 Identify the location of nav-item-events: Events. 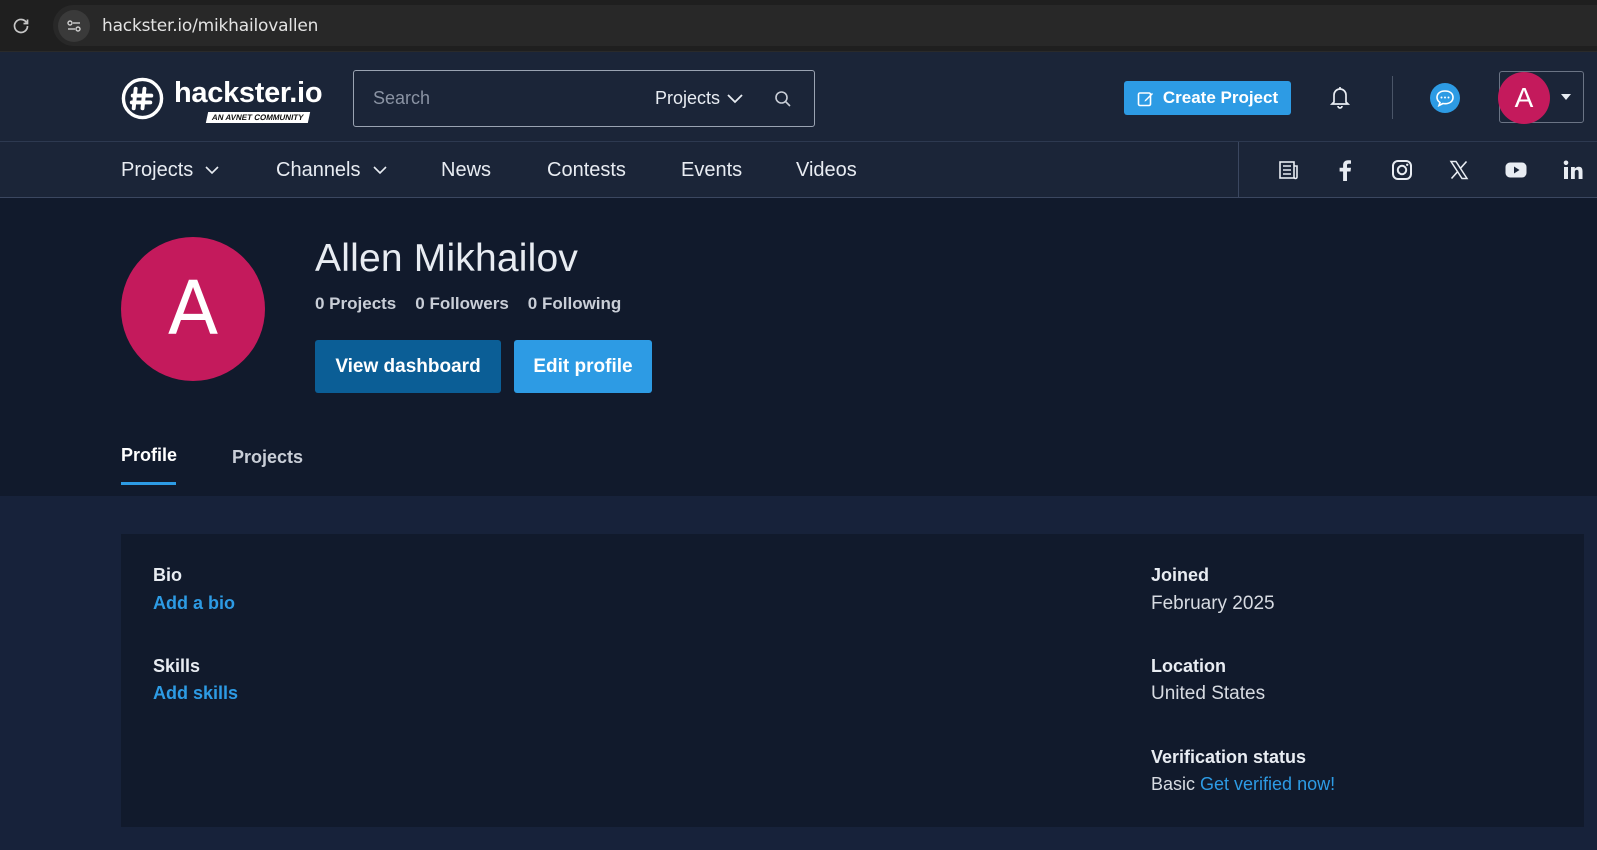
(711, 170).